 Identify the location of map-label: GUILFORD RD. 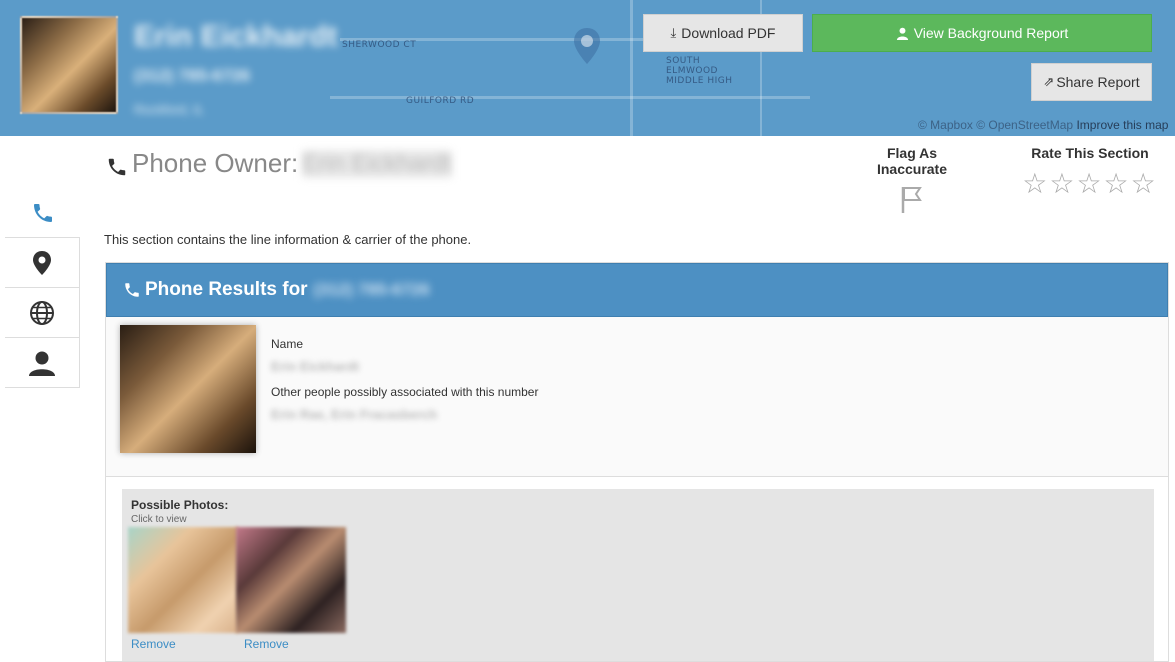
(440, 101).